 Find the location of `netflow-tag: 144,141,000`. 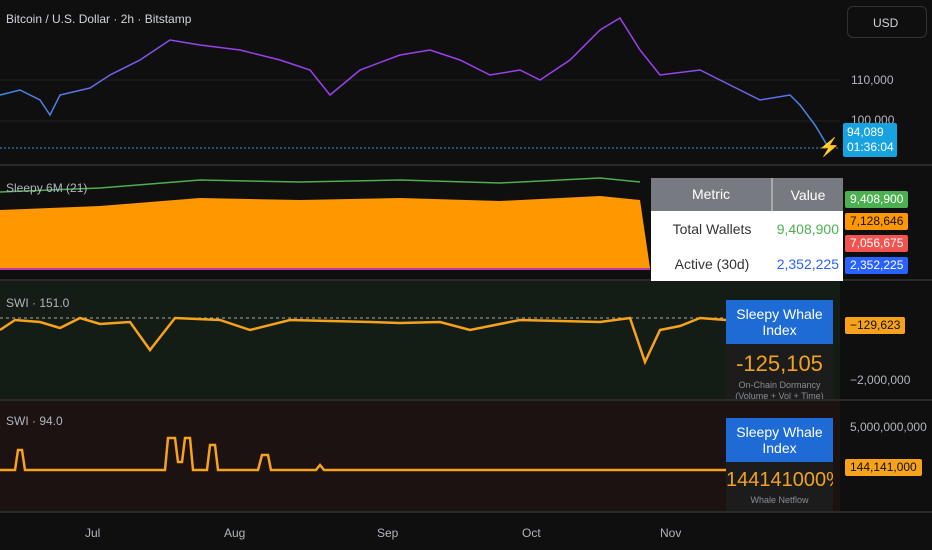

netflow-tag: 144,141,000 is located at coordinates (883, 467).